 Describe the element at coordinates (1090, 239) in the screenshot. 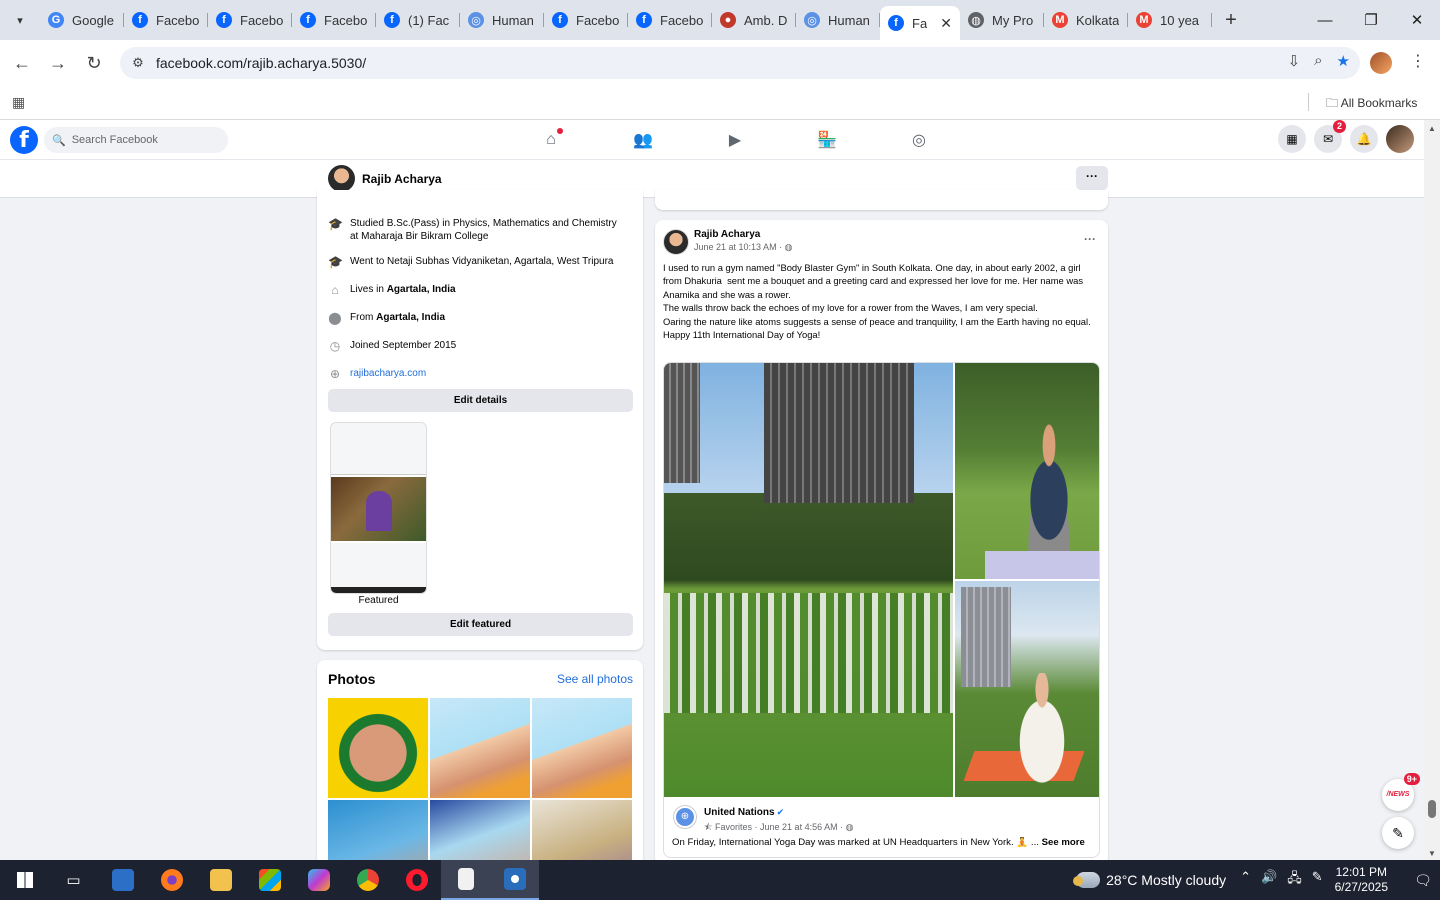

I see `post-more-button: ···` at that location.